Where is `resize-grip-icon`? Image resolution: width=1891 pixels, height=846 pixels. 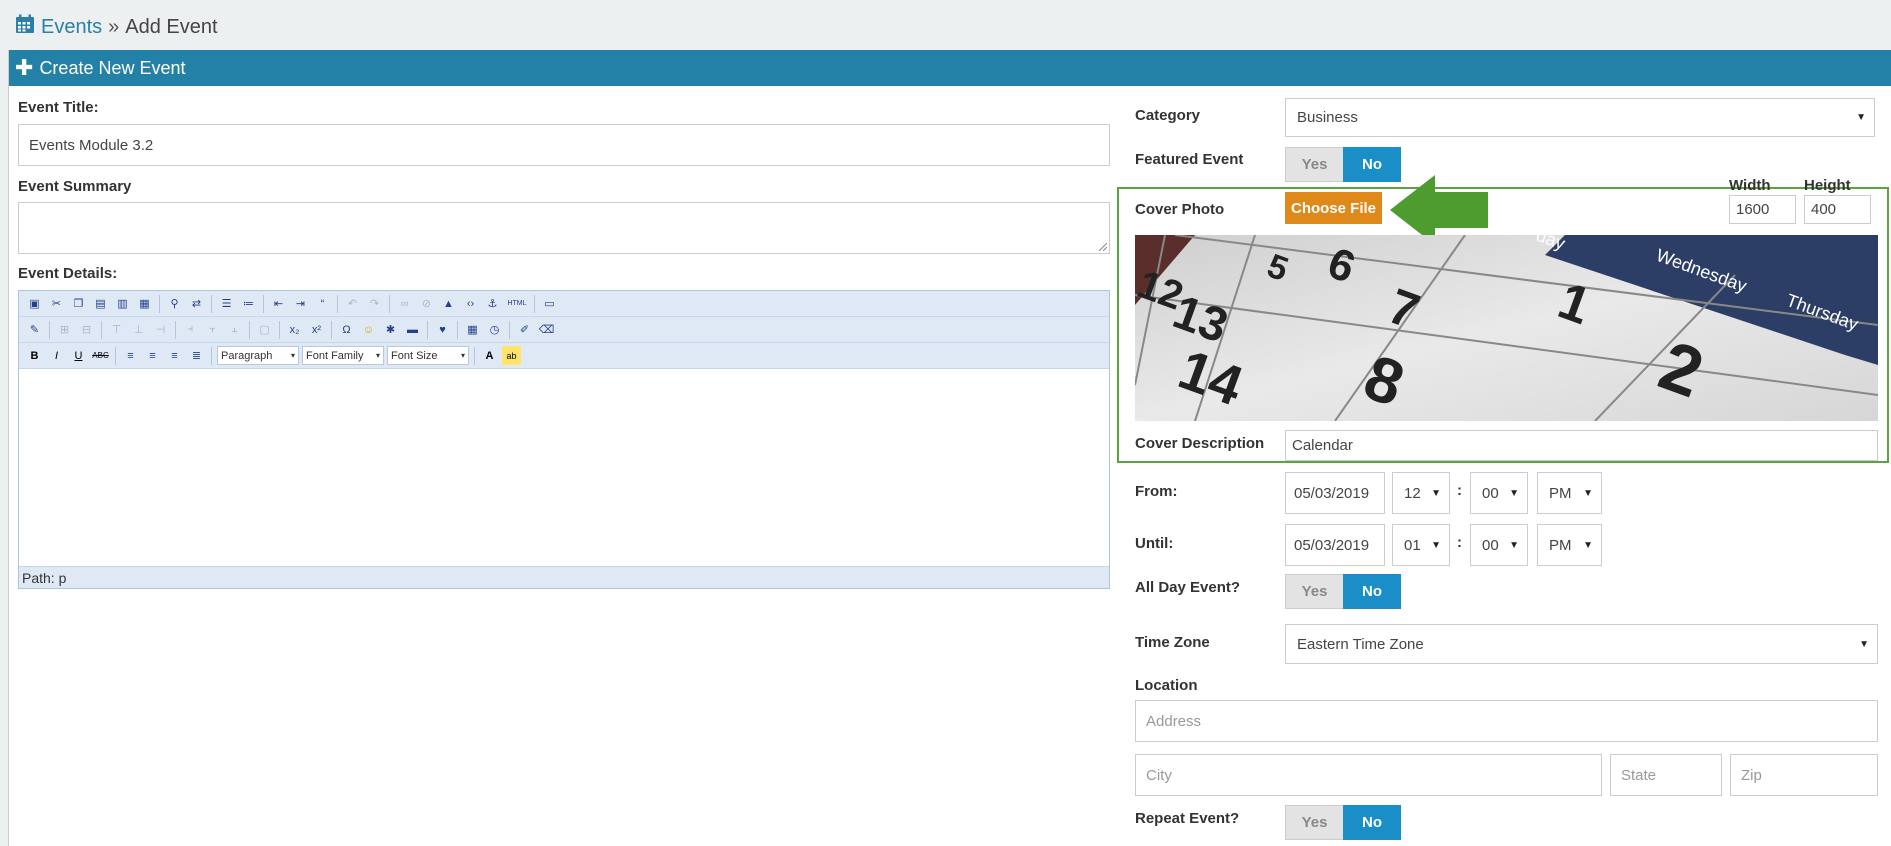 resize-grip-icon is located at coordinates (1103, 247).